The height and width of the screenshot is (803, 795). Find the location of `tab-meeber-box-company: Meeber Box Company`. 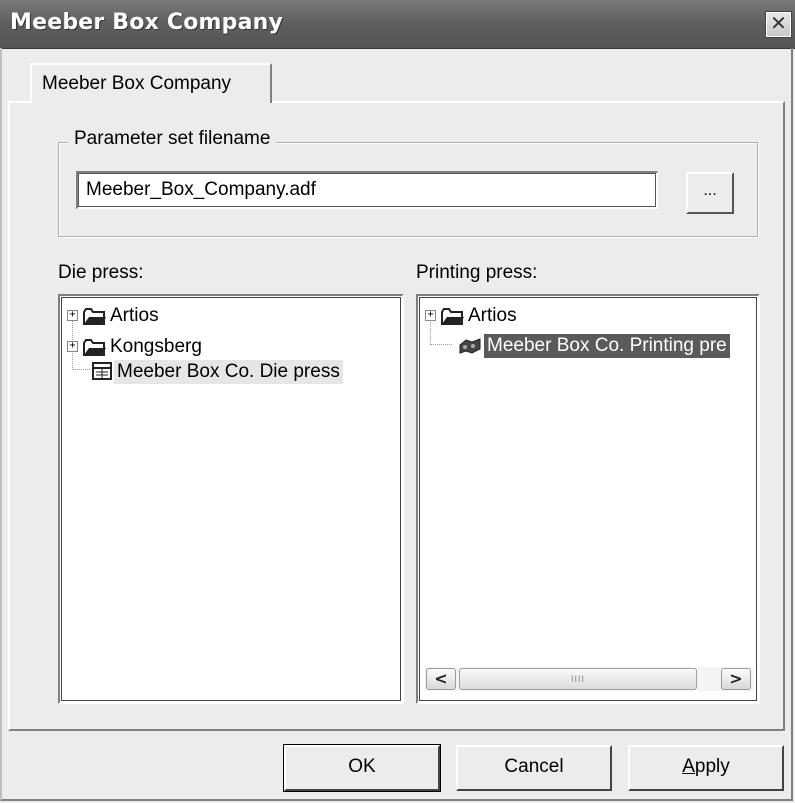

tab-meeber-box-company: Meeber Box Company is located at coordinates (151, 83).